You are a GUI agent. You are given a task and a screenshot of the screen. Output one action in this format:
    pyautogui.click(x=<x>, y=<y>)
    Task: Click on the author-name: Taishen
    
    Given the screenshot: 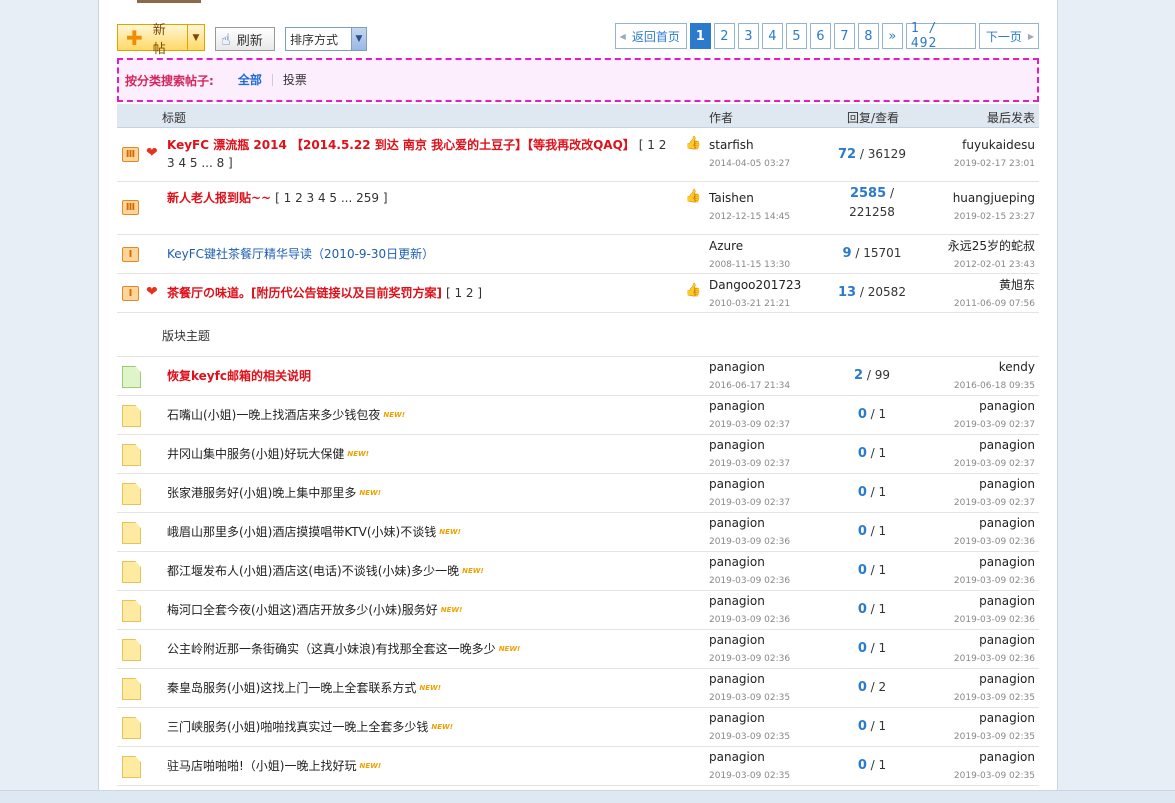 What is the action you would take?
    pyautogui.click(x=749, y=198)
    